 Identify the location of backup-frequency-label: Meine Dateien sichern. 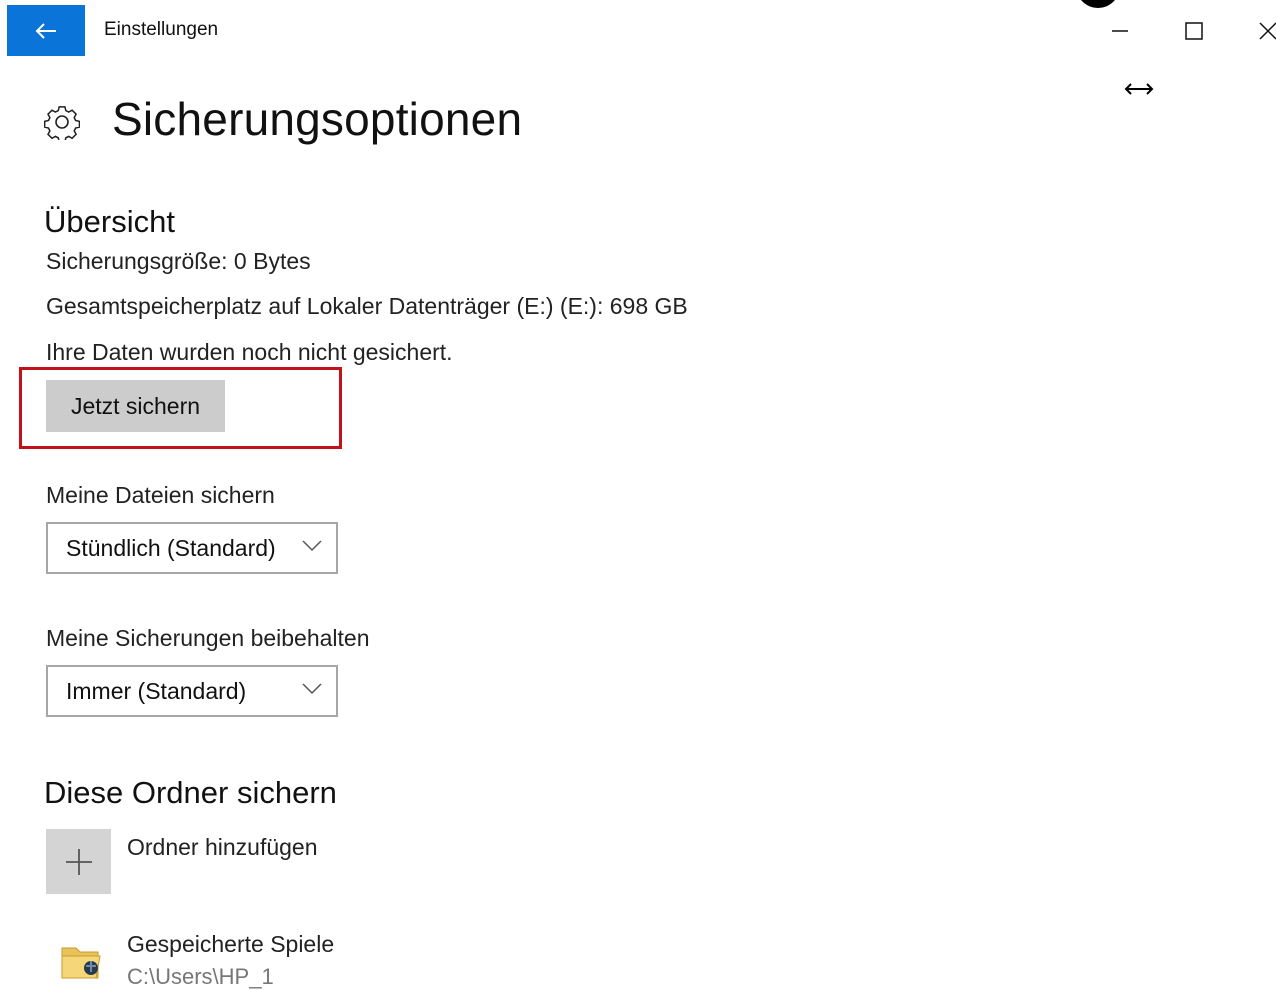
(160, 495).